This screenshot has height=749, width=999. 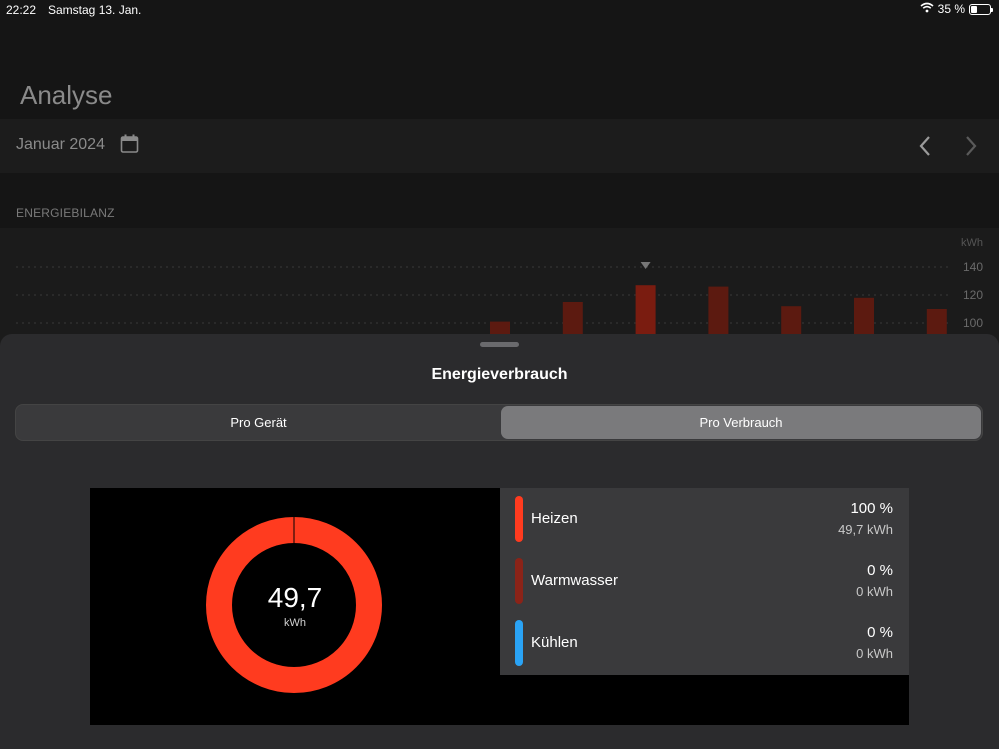 I want to click on y-tick-label: 120, so click(x=973, y=295).